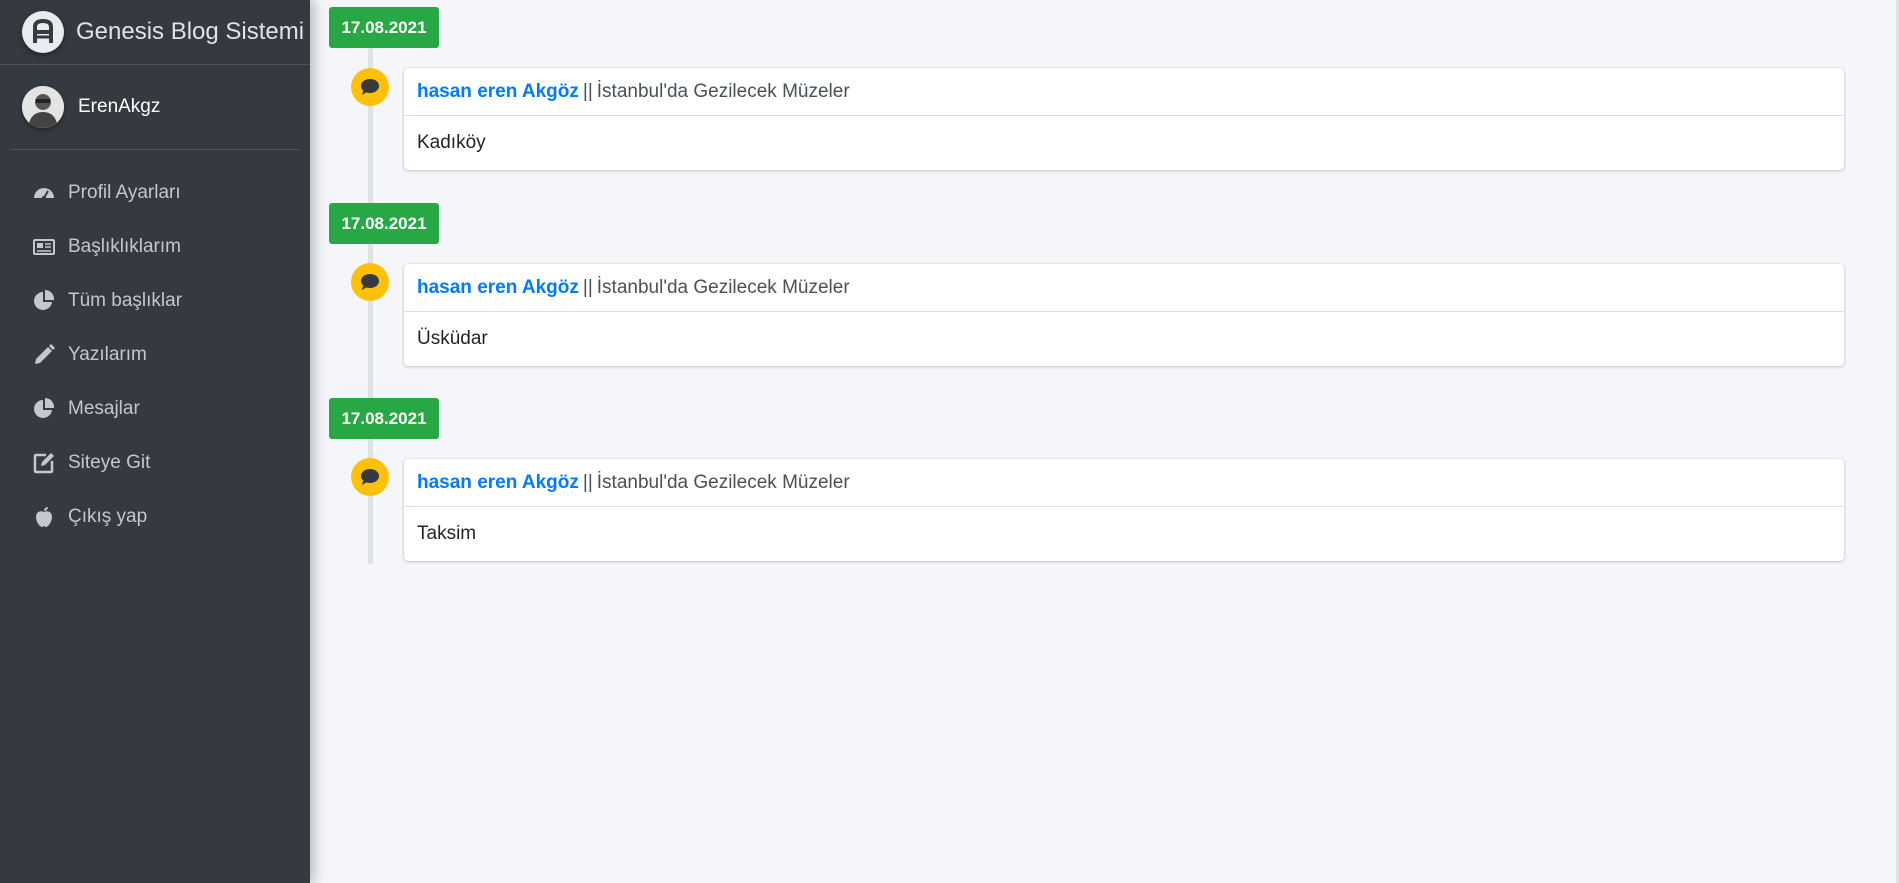 The height and width of the screenshot is (883, 1899). Describe the element at coordinates (125, 300) in the screenshot. I see `sidebar-item-label: Tüm başlıklar` at that location.